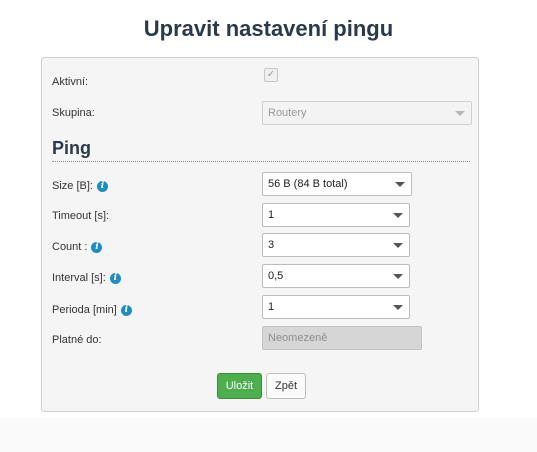  Describe the element at coordinates (298, 338) in the screenshot. I see `valid-until-placeholder: Neomezeně` at that location.